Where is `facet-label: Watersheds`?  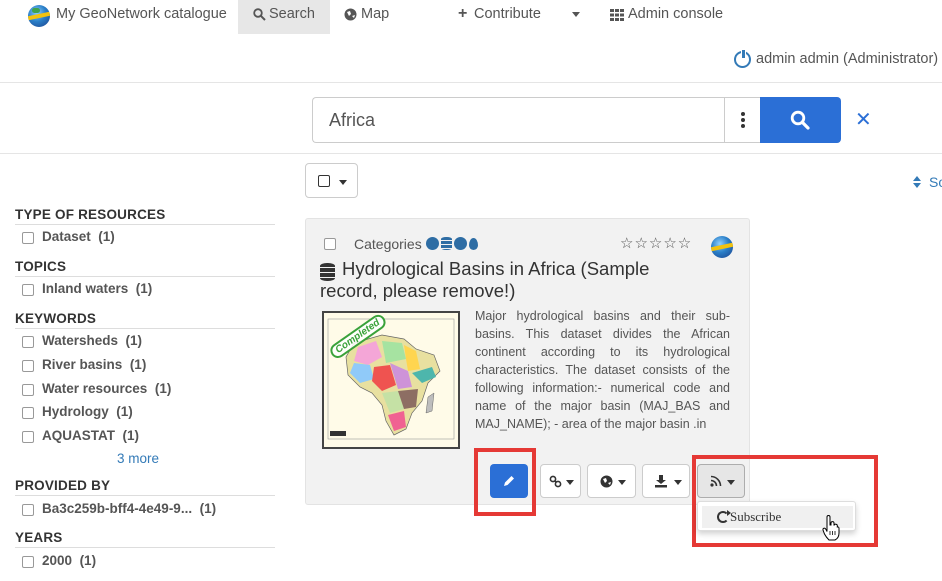 facet-label: Watersheds is located at coordinates (80, 340).